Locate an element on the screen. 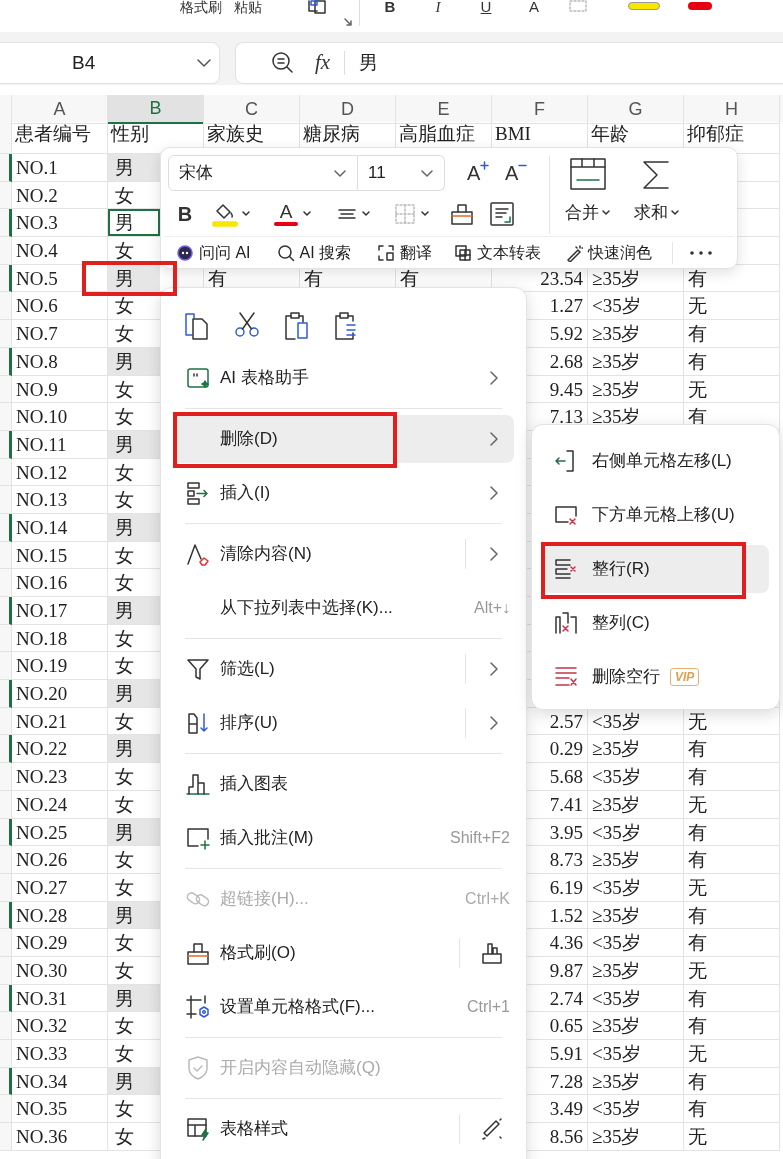 Image resolution: width=783 pixels, height=1159 pixels. ribbon-button: I is located at coordinates (438, 7).